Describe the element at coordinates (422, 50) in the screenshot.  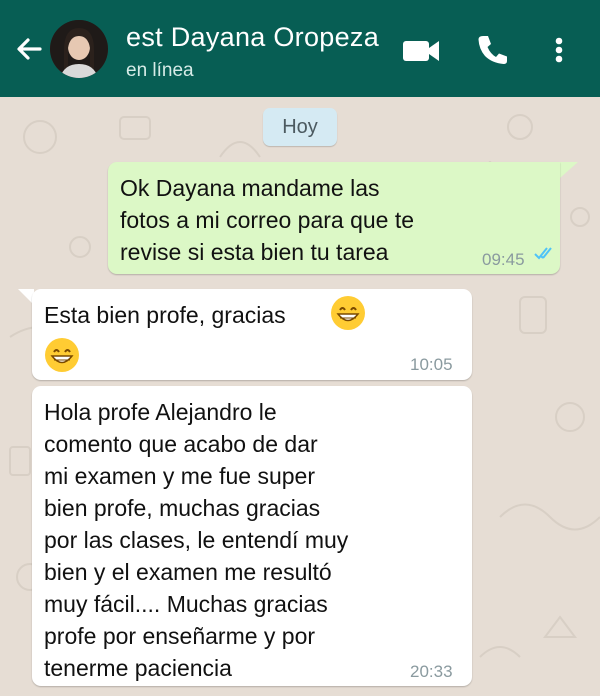
I see `video-call-icon` at that location.